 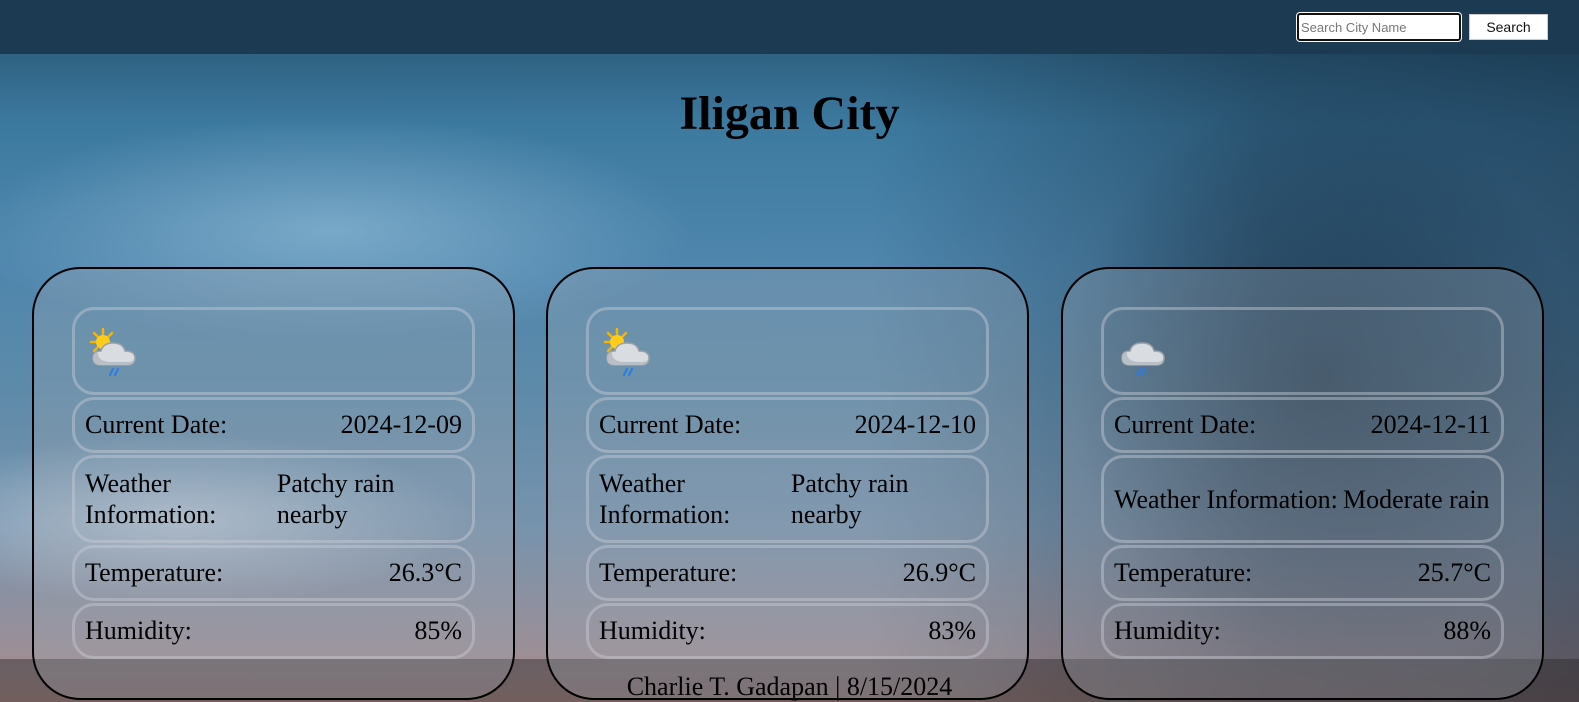 What do you see at coordinates (1430, 424) in the screenshot?
I see `date-value: 2024-12-11` at bounding box center [1430, 424].